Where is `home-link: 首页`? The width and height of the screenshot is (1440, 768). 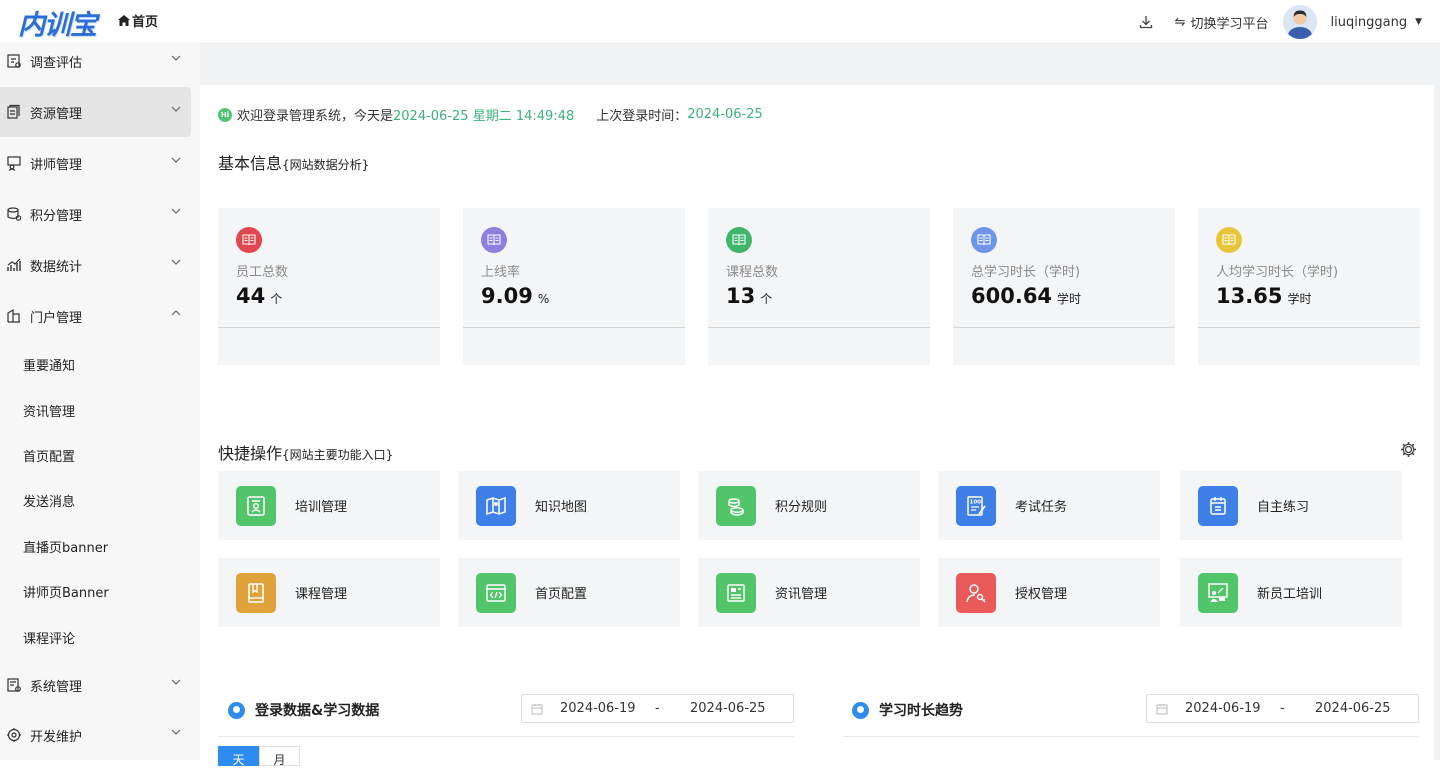 home-link: 首页 is located at coordinates (138, 20).